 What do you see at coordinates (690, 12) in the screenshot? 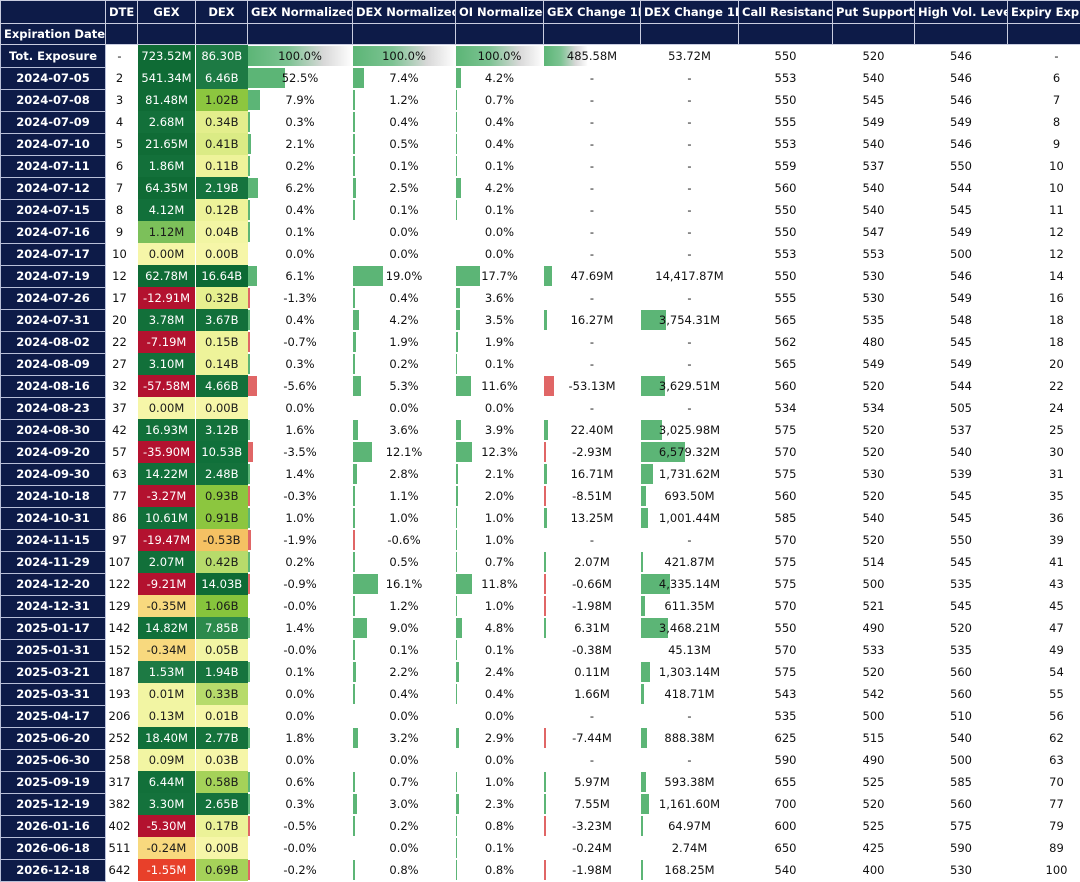
I see `column-header-dex-change-1d: DEX Change 1D` at bounding box center [690, 12].